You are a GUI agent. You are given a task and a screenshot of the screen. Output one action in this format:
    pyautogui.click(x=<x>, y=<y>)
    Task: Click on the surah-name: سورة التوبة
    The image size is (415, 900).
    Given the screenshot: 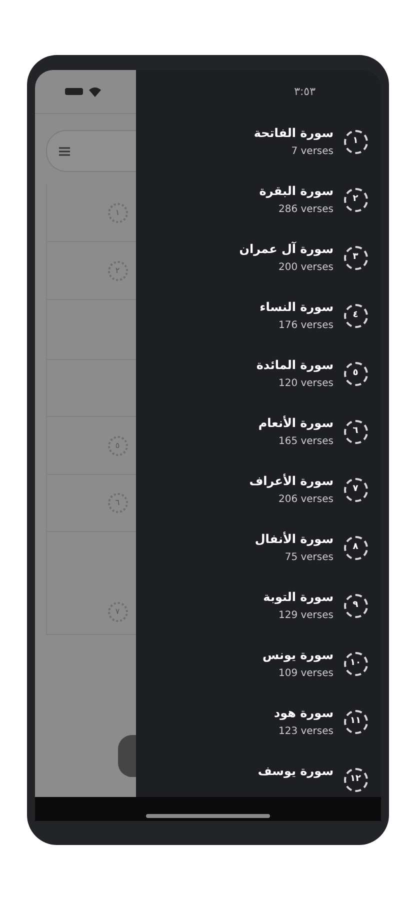 What is the action you would take?
    pyautogui.click(x=298, y=597)
    